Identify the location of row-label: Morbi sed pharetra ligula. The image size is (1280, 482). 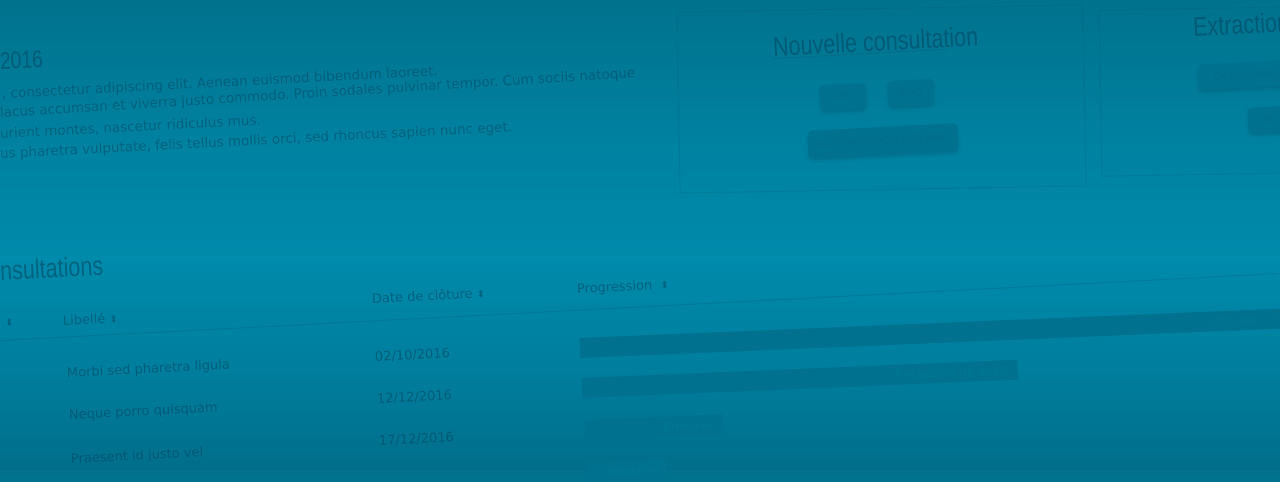
(149, 369).